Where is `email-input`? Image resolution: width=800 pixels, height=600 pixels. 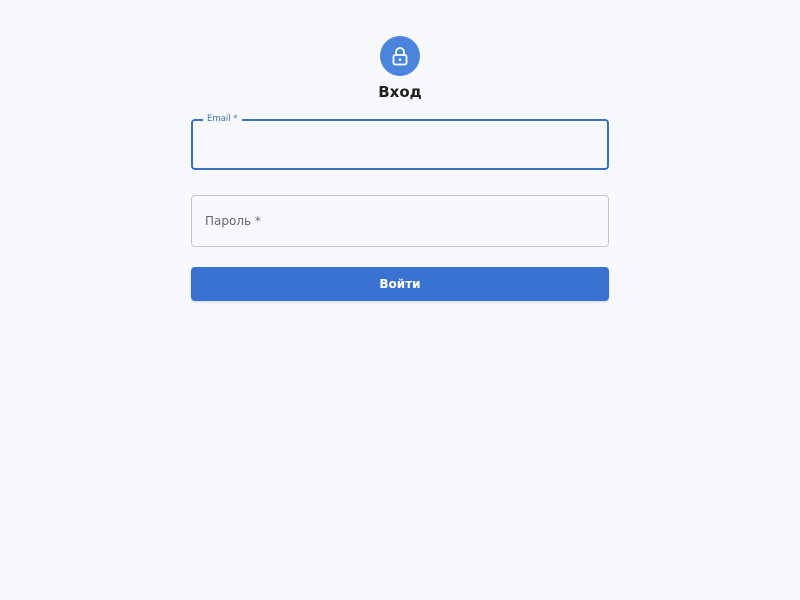
email-input is located at coordinates (400, 144).